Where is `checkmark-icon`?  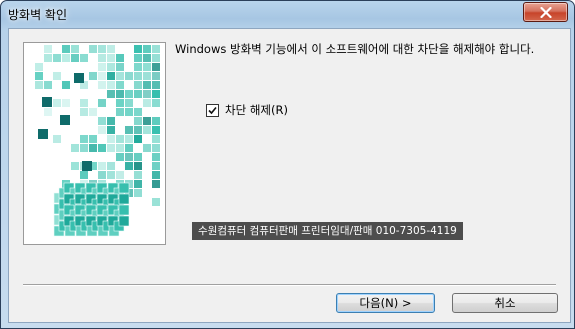 checkmark-icon is located at coordinates (212, 110).